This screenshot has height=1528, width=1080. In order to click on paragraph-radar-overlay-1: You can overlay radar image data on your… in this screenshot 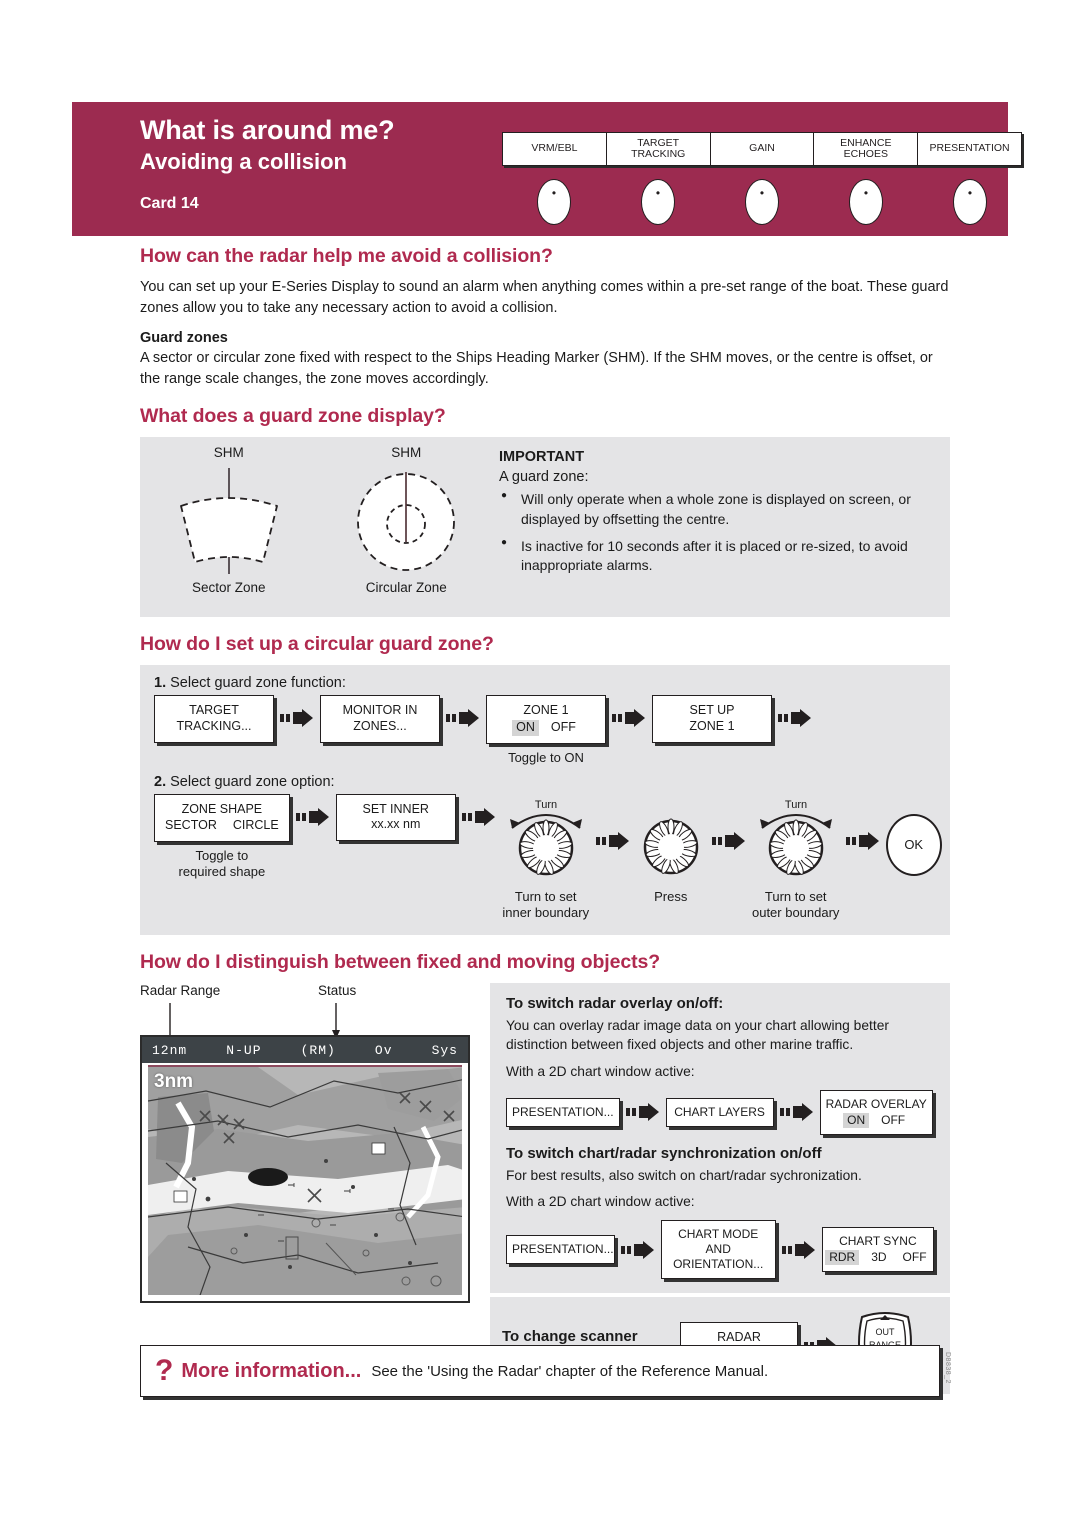, I will do `click(697, 1035)`.